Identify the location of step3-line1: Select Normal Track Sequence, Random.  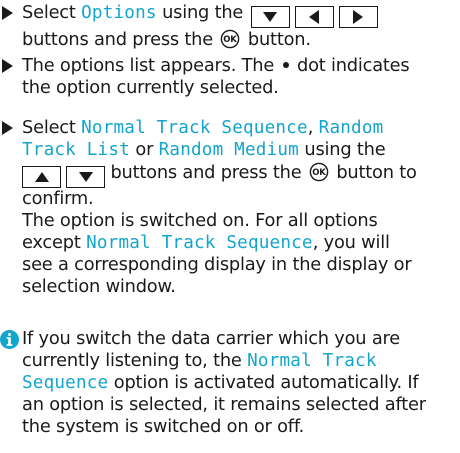
(203, 127).